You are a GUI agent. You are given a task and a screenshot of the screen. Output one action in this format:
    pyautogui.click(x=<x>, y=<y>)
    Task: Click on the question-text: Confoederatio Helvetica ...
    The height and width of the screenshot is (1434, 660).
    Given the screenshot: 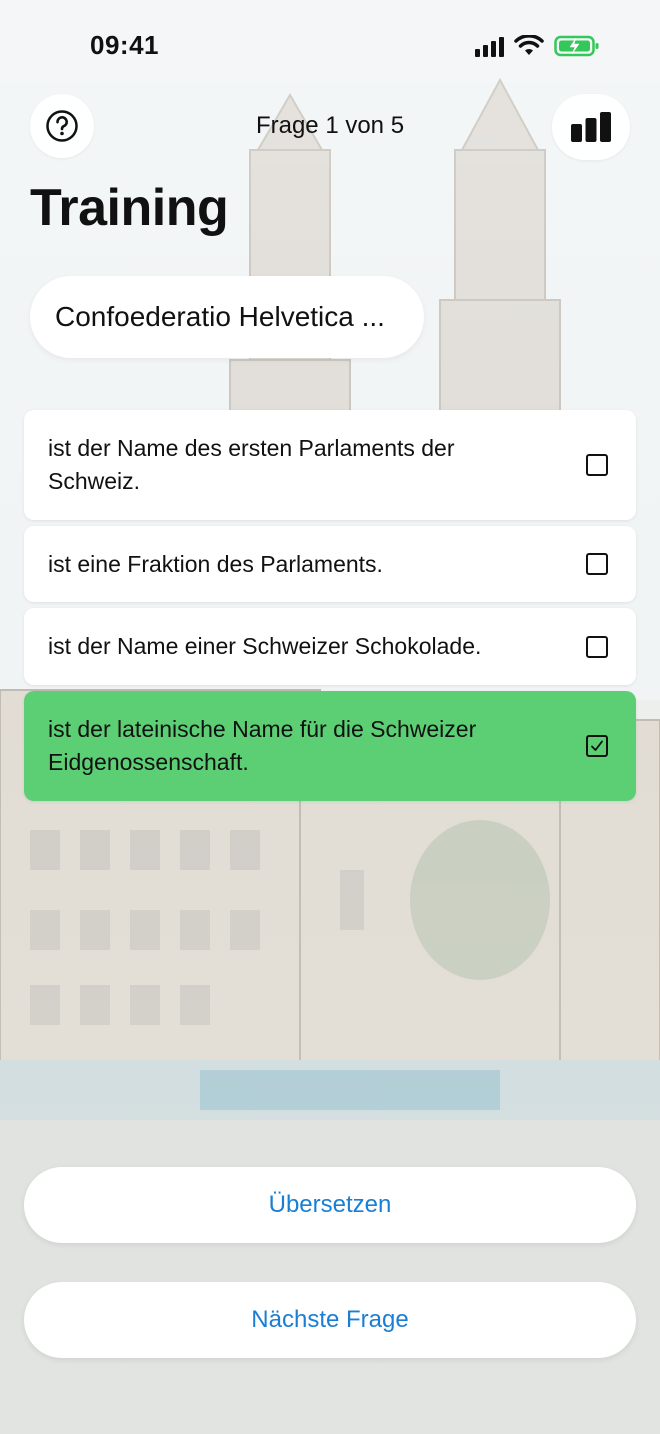 What is the action you would take?
    pyautogui.click(x=227, y=317)
    